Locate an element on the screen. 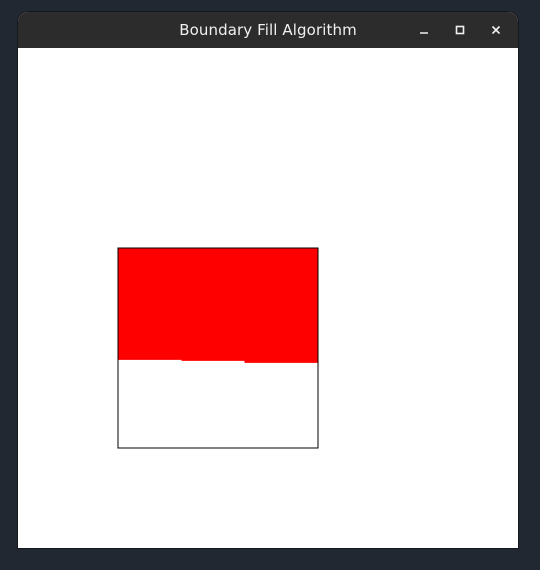 This screenshot has height=570, width=540. window-title: Boundary Fill Algorithm is located at coordinates (268, 30).